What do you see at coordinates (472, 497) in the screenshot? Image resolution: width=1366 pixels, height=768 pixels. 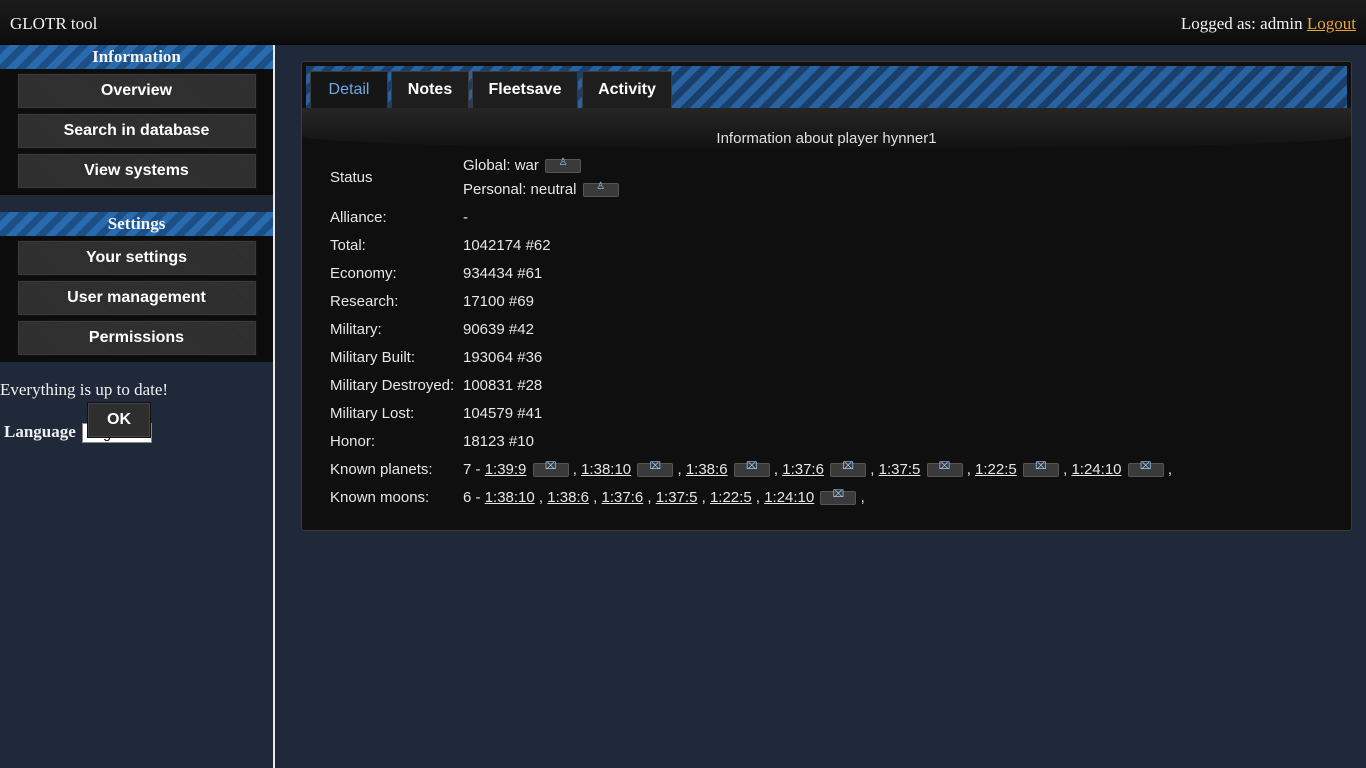 I see `known-moons-count: 6 -` at bounding box center [472, 497].